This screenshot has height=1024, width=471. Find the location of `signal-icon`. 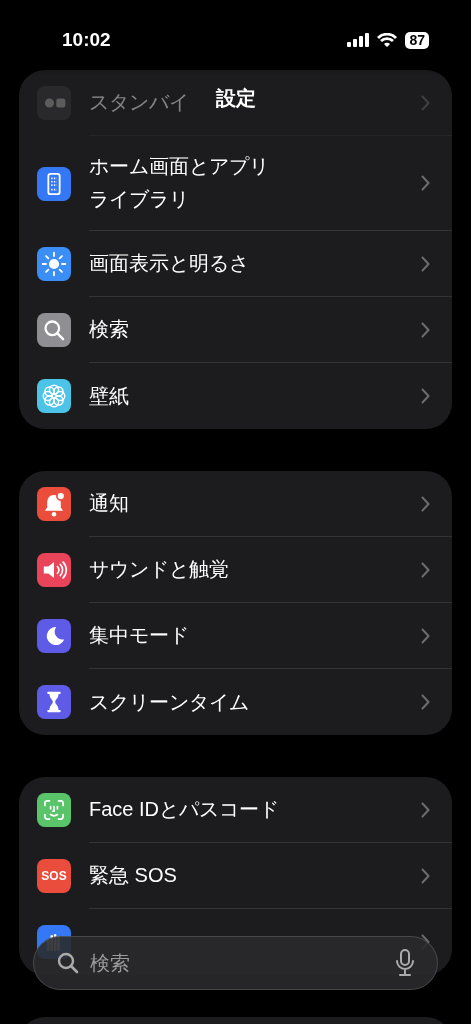

signal-icon is located at coordinates (358, 40).